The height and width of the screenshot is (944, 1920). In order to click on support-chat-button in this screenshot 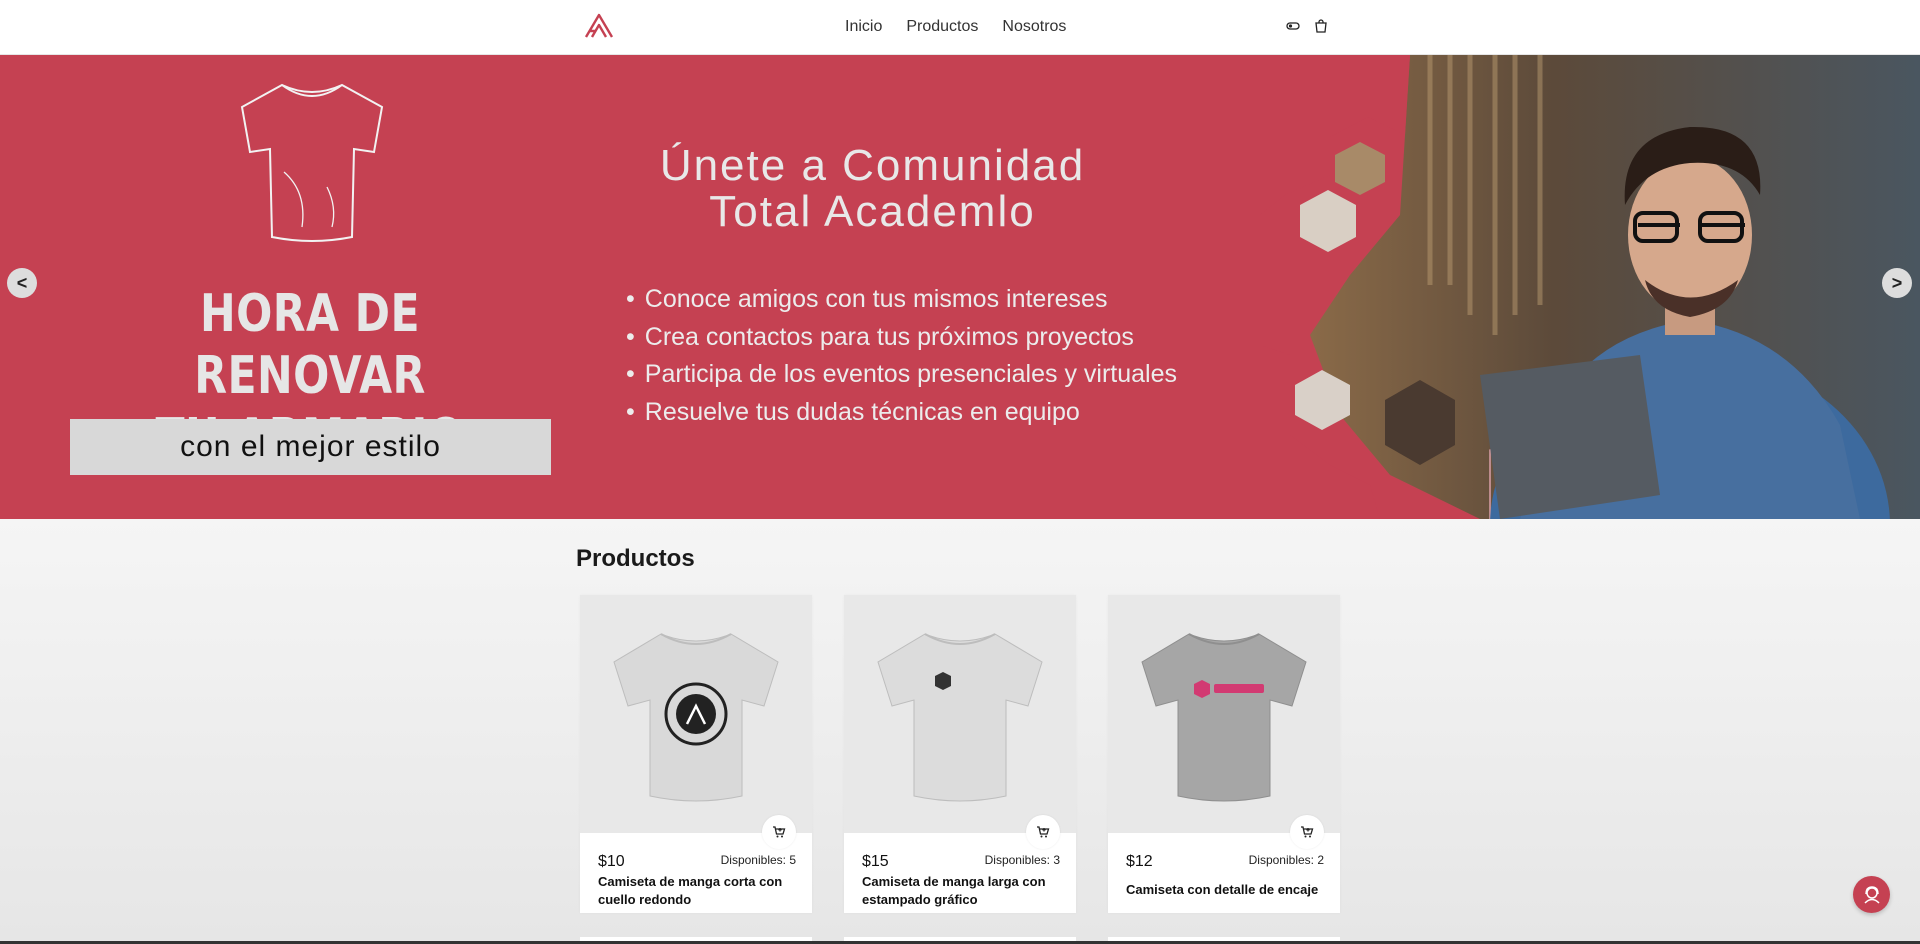, I will do `click(1871, 894)`.